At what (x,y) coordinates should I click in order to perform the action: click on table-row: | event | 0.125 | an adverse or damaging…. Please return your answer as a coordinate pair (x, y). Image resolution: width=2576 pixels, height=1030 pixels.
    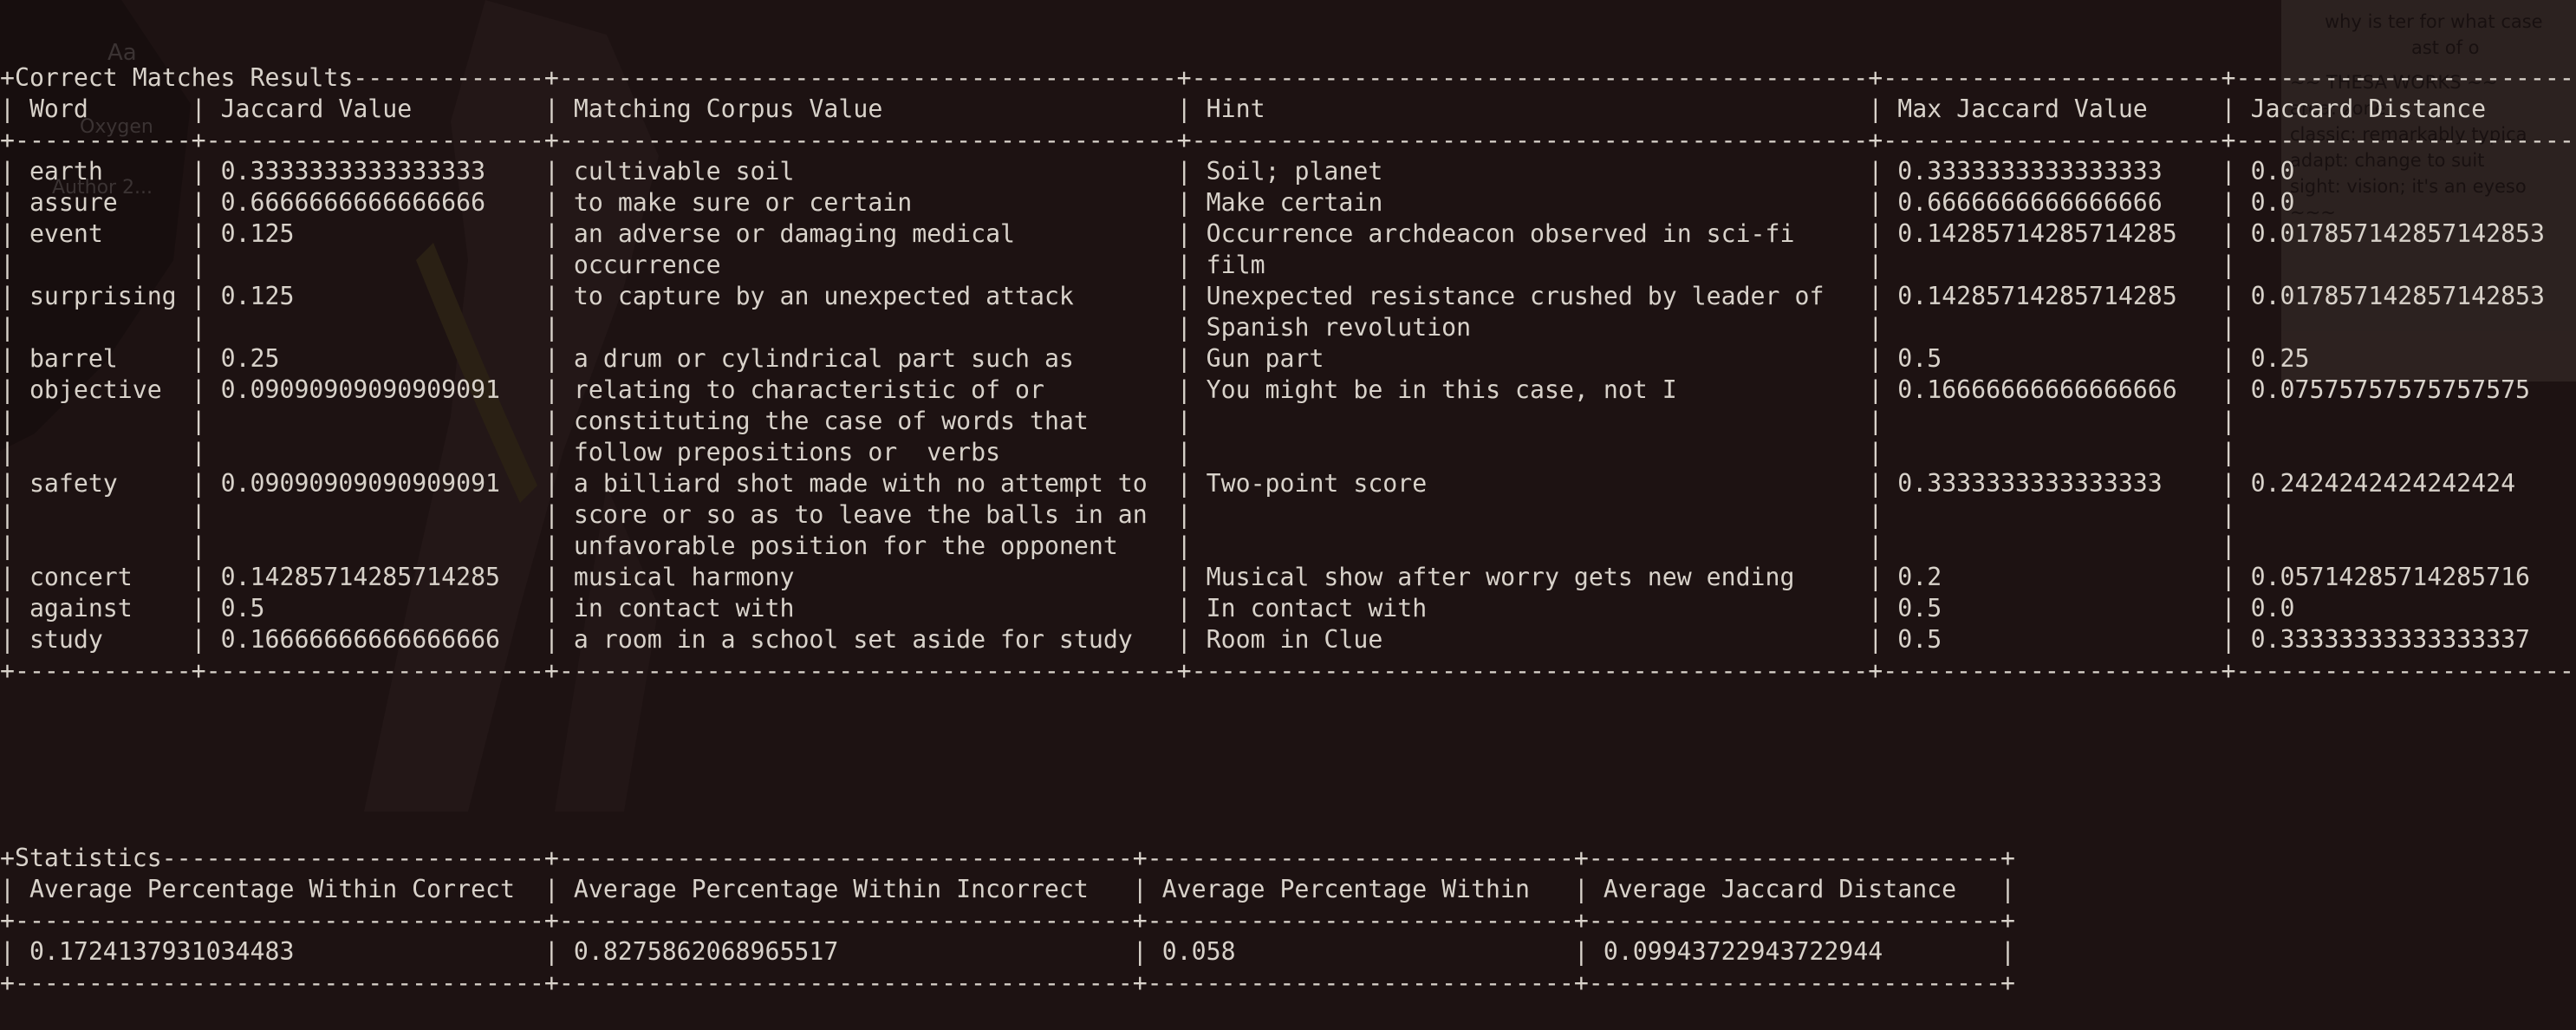
    Looking at the image, I should click on (1288, 234).